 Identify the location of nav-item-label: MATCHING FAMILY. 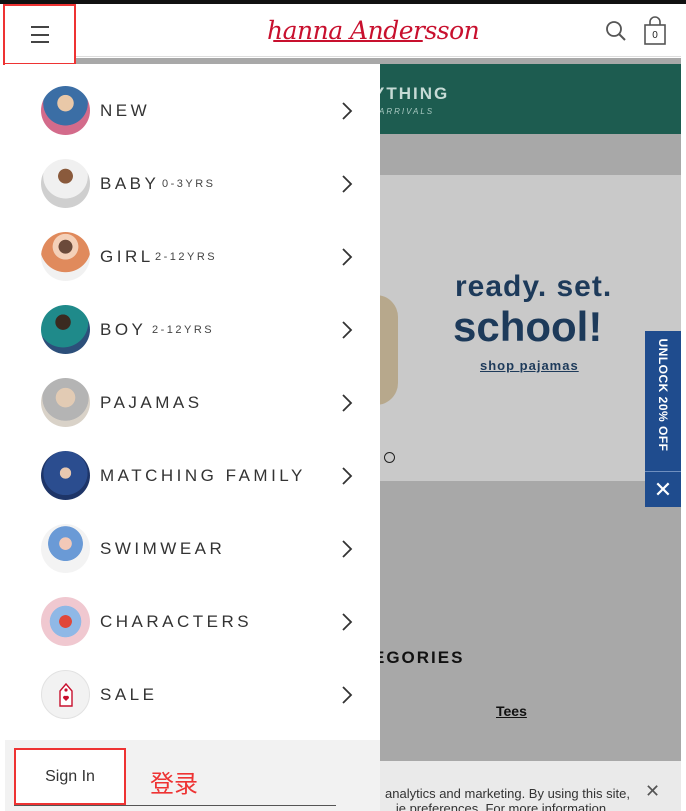
(203, 475).